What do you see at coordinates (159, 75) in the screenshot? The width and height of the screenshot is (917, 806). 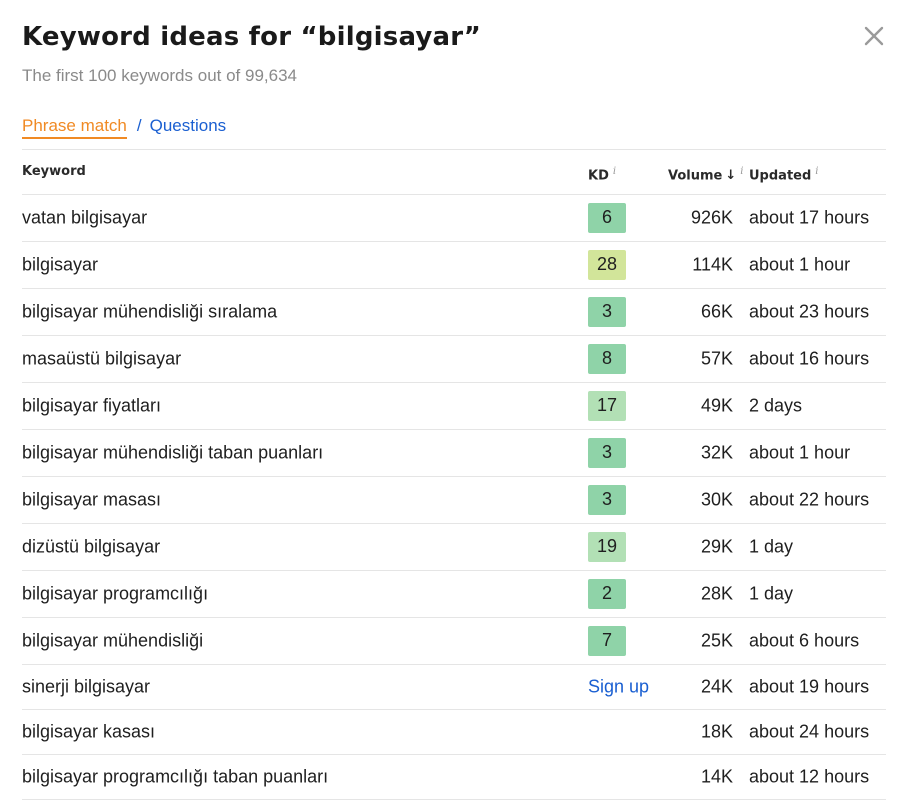 I see `modal-subtitle: The first 100 keywords out of 99,634` at bounding box center [159, 75].